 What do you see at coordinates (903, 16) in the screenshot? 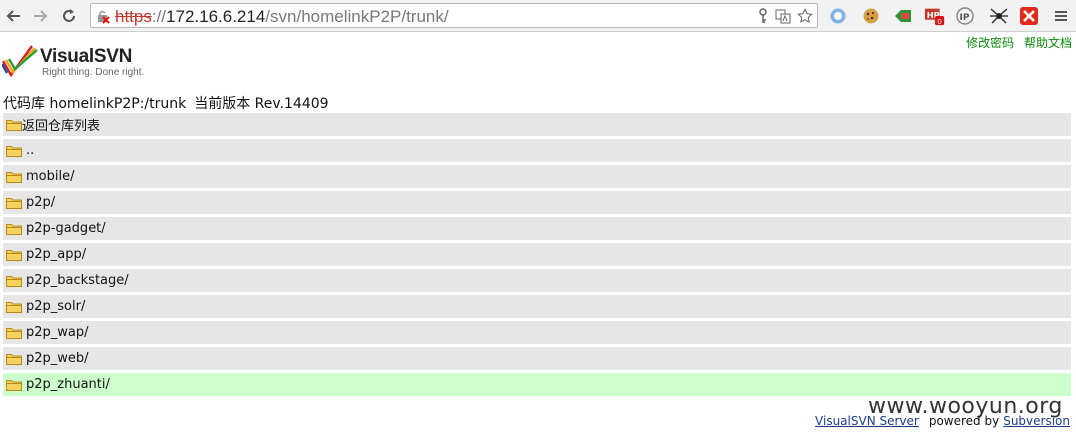
I see `extension-tag-icon` at bounding box center [903, 16].